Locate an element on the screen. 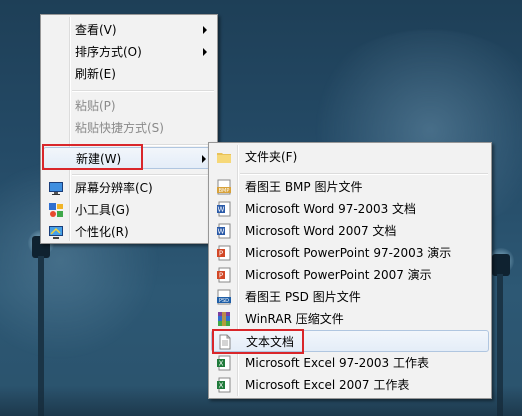  menu-item-label: 粘贴(P) is located at coordinates (95, 106).